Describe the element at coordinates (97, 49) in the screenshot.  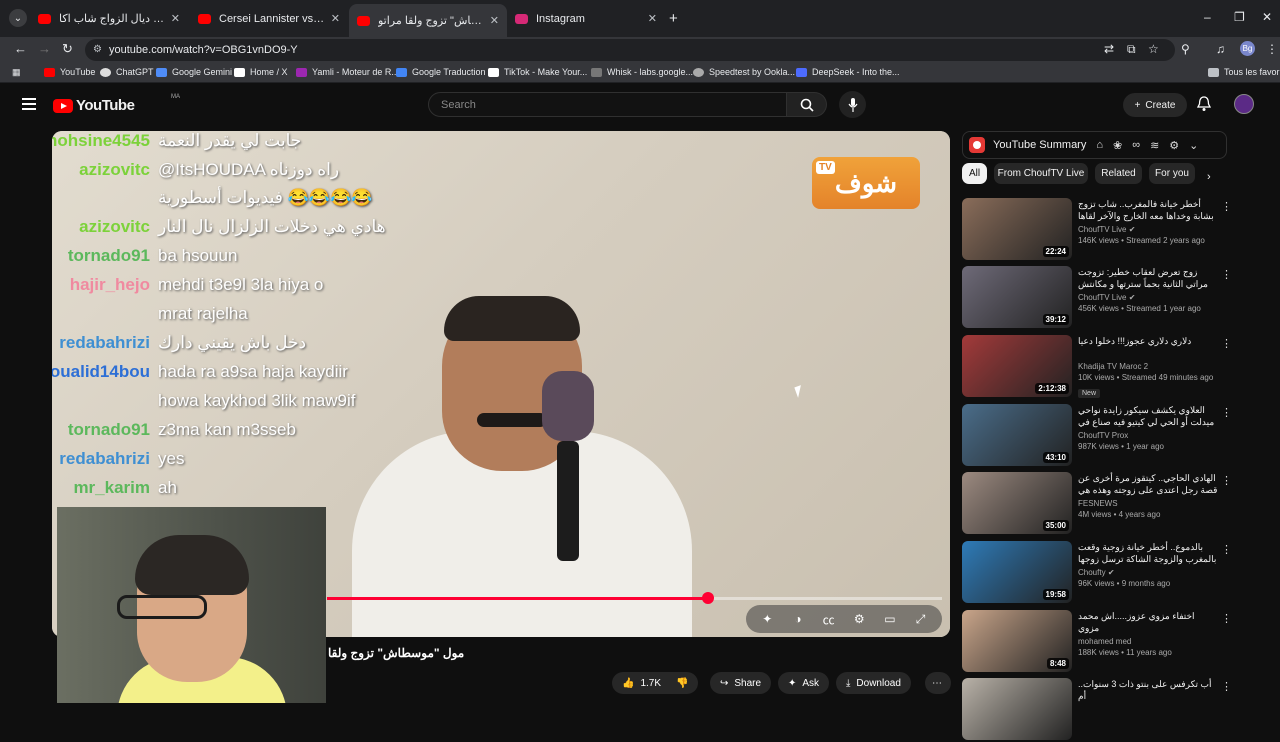
I see `site-info-icon: ⚙` at that location.